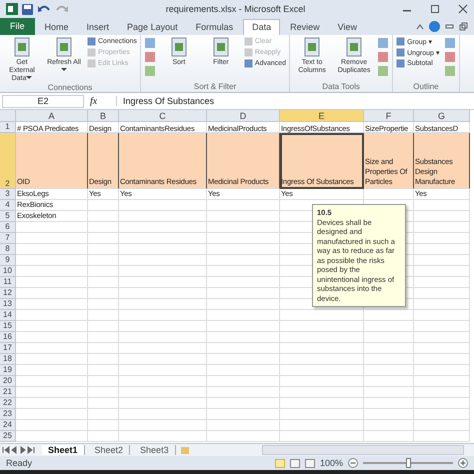  Describe the element at coordinates (8, 238) in the screenshot. I see `row-header: 7` at that location.